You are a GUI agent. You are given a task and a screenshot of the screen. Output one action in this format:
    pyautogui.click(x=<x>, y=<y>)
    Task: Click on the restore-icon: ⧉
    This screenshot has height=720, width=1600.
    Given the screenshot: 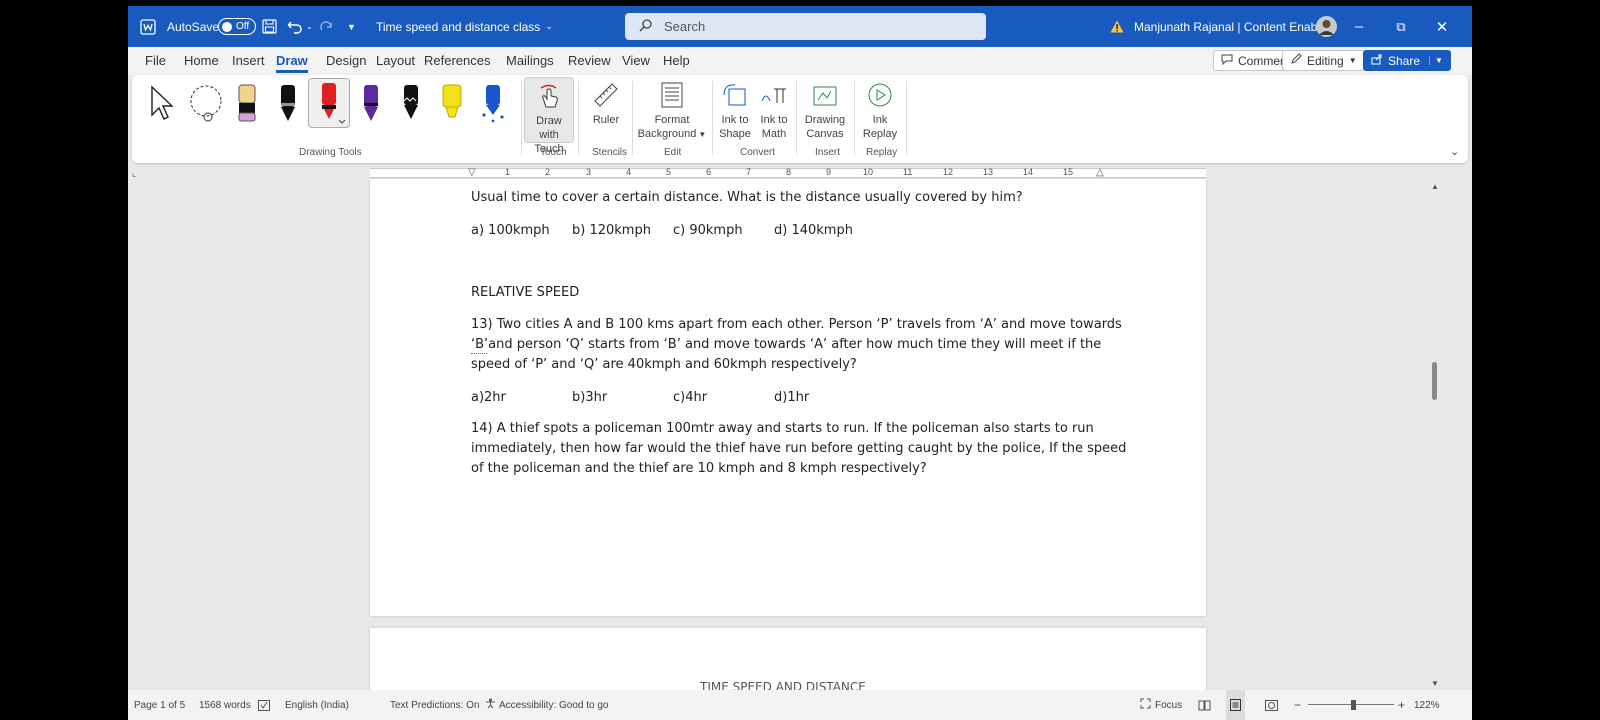 What is the action you would take?
    pyautogui.click(x=1401, y=26)
    